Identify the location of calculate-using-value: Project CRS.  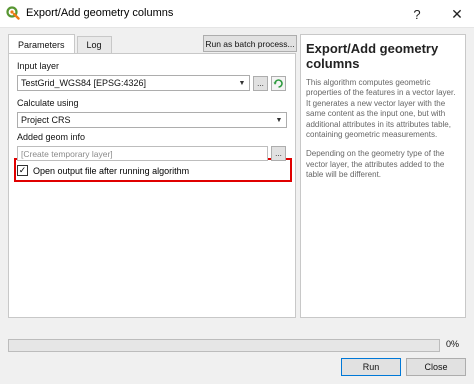
(46, 120).